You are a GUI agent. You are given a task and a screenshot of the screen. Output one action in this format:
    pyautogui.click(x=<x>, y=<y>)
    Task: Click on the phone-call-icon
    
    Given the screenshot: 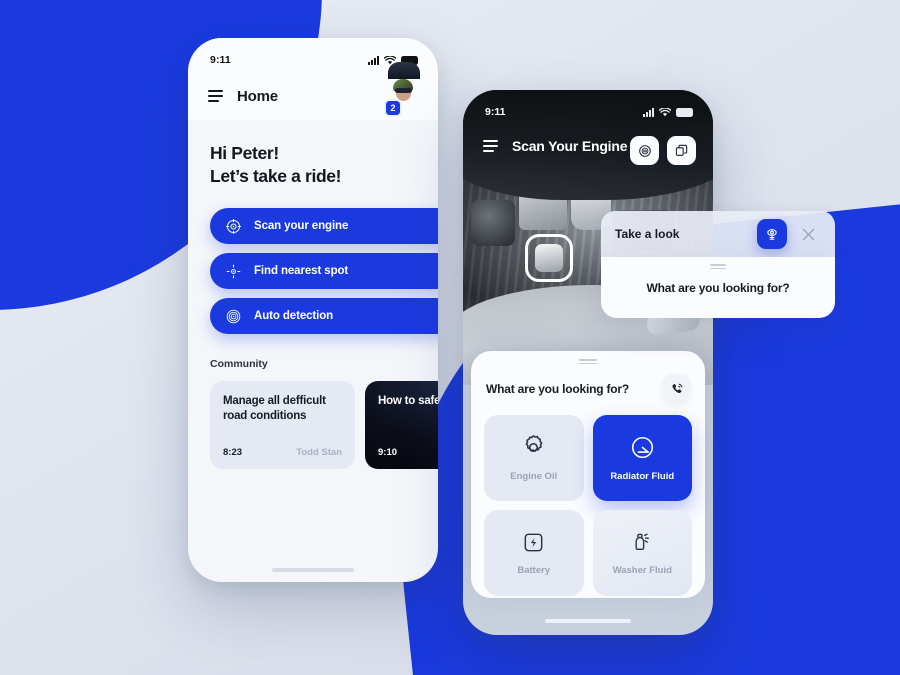 What is the action you would take?
    pyautogui.click(x=676, y=388)
    